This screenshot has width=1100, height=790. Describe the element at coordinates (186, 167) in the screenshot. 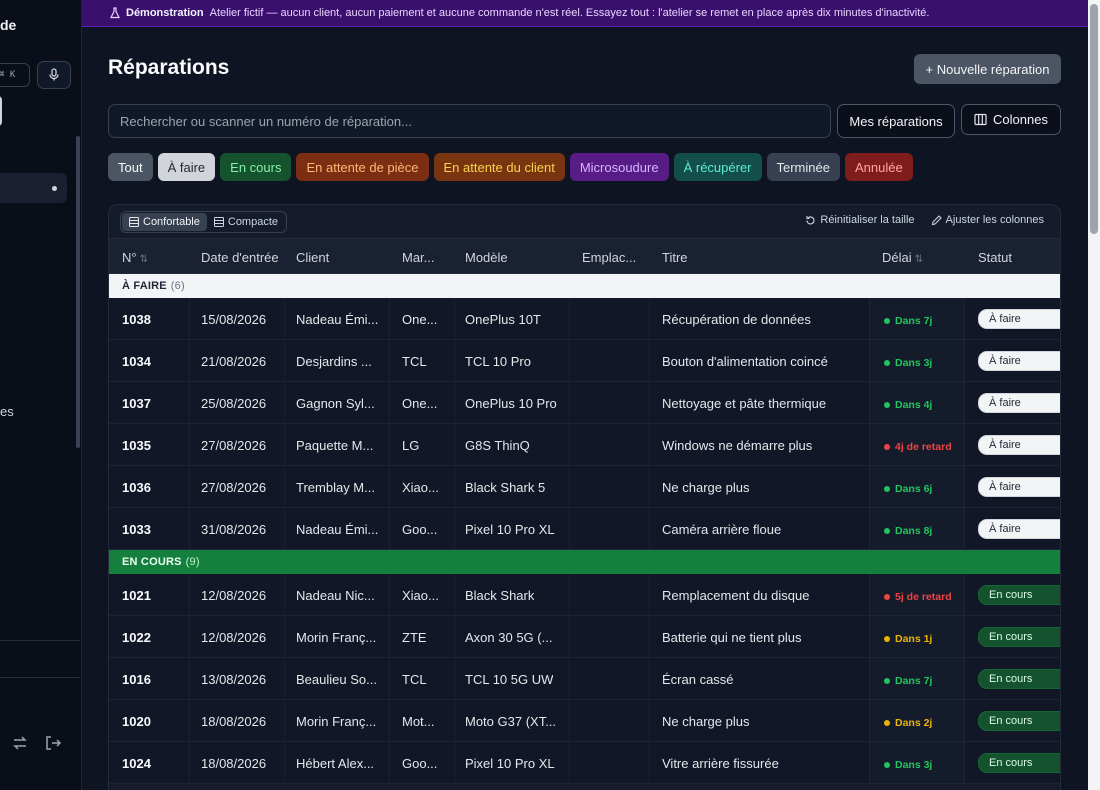

I see `filter-chip: À faire` at that location.